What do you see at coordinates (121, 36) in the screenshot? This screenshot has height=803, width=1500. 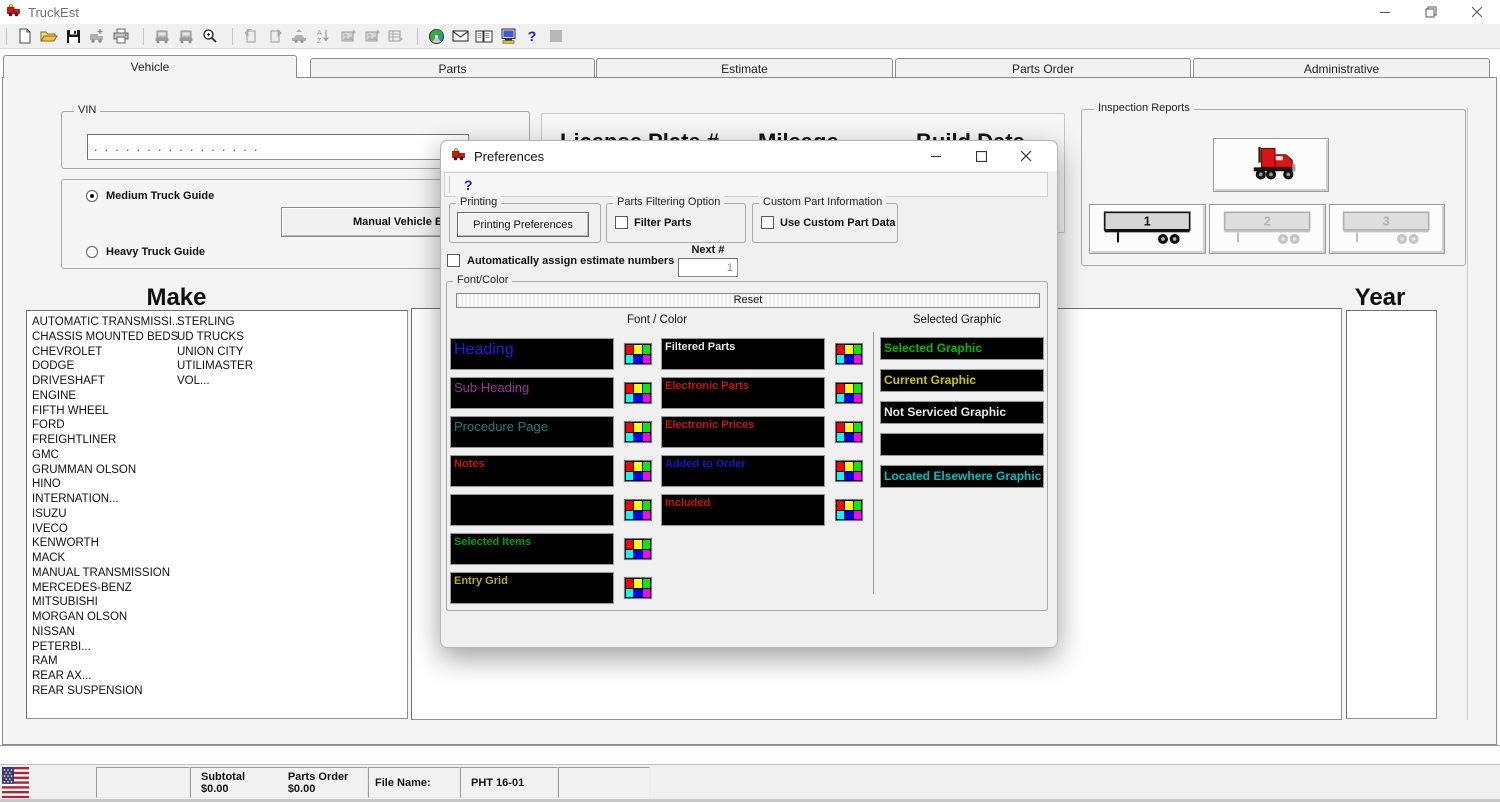 I see `print-icon` at bounding box center [121, 36].